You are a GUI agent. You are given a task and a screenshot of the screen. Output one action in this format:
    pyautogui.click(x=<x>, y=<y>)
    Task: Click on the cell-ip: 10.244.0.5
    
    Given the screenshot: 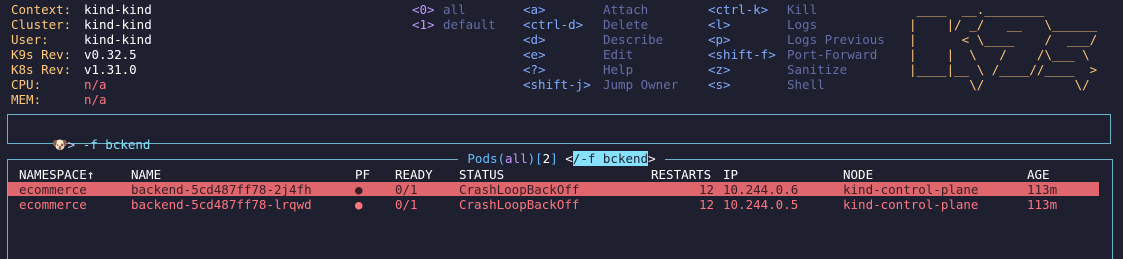 What is the action you would take?
    pyautogui.click(x=761, y=204)
    